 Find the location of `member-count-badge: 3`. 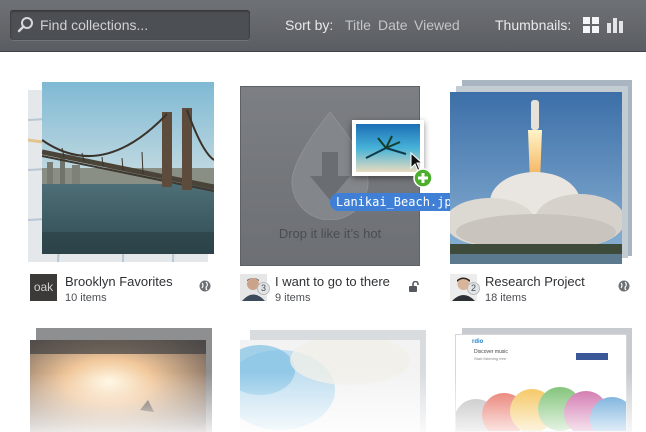

member-count-badge: 3 is located at coordinates (263, 288).